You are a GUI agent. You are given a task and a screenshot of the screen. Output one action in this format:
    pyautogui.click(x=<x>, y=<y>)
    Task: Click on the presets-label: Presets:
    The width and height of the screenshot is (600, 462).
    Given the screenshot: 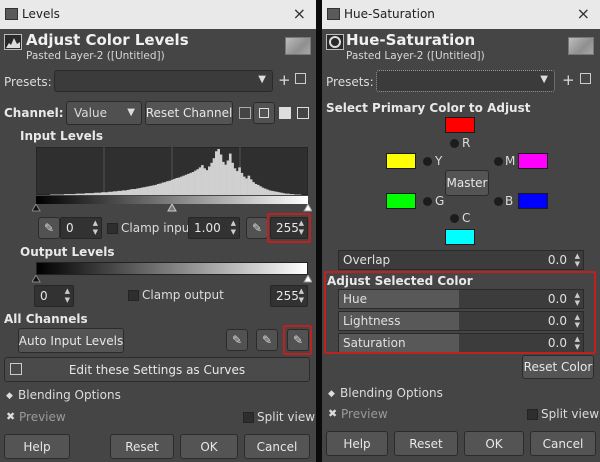 What is the action you would take?
    pyautogui.click(x=28, y=82)
    